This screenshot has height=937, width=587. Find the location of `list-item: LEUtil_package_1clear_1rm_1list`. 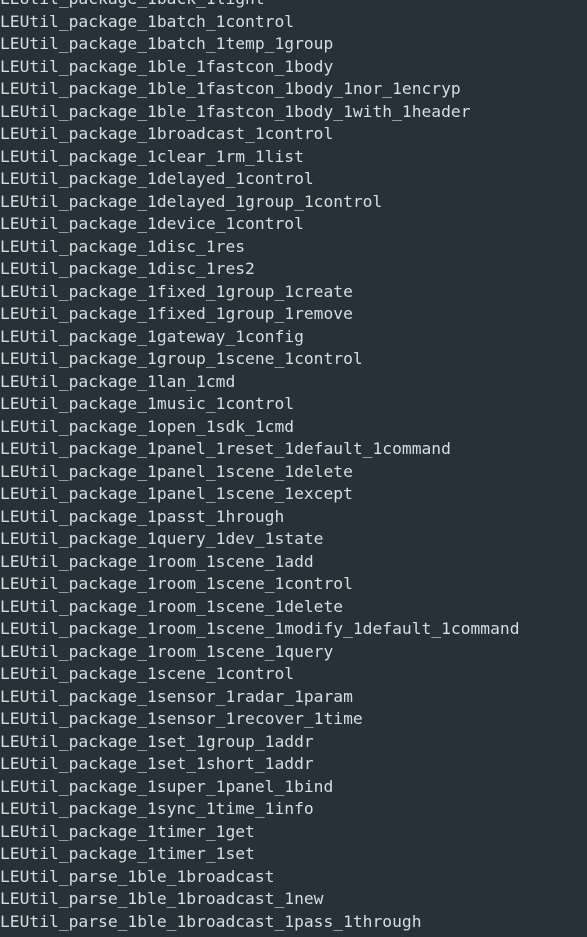

list-item: LEUtil_package_1clear_1rm_1list is located at coordinates (152, 156).